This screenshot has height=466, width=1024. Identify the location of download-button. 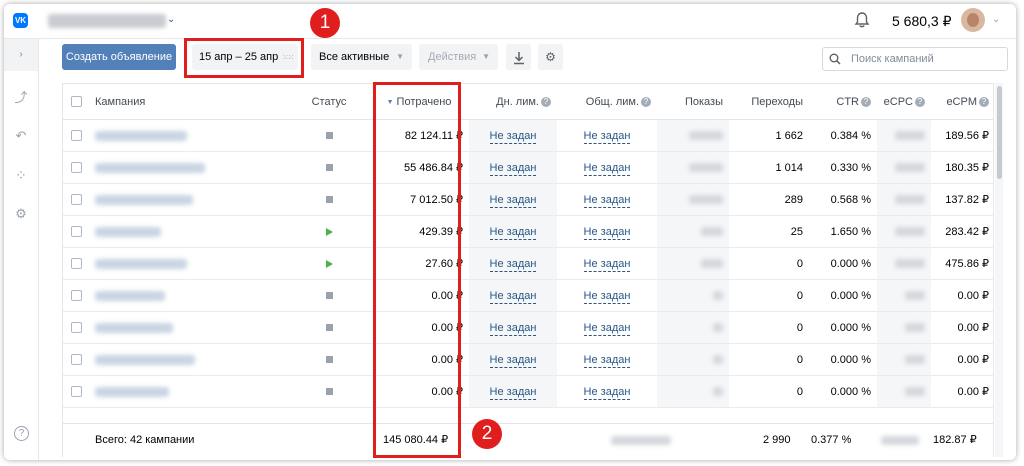
(518, 57).